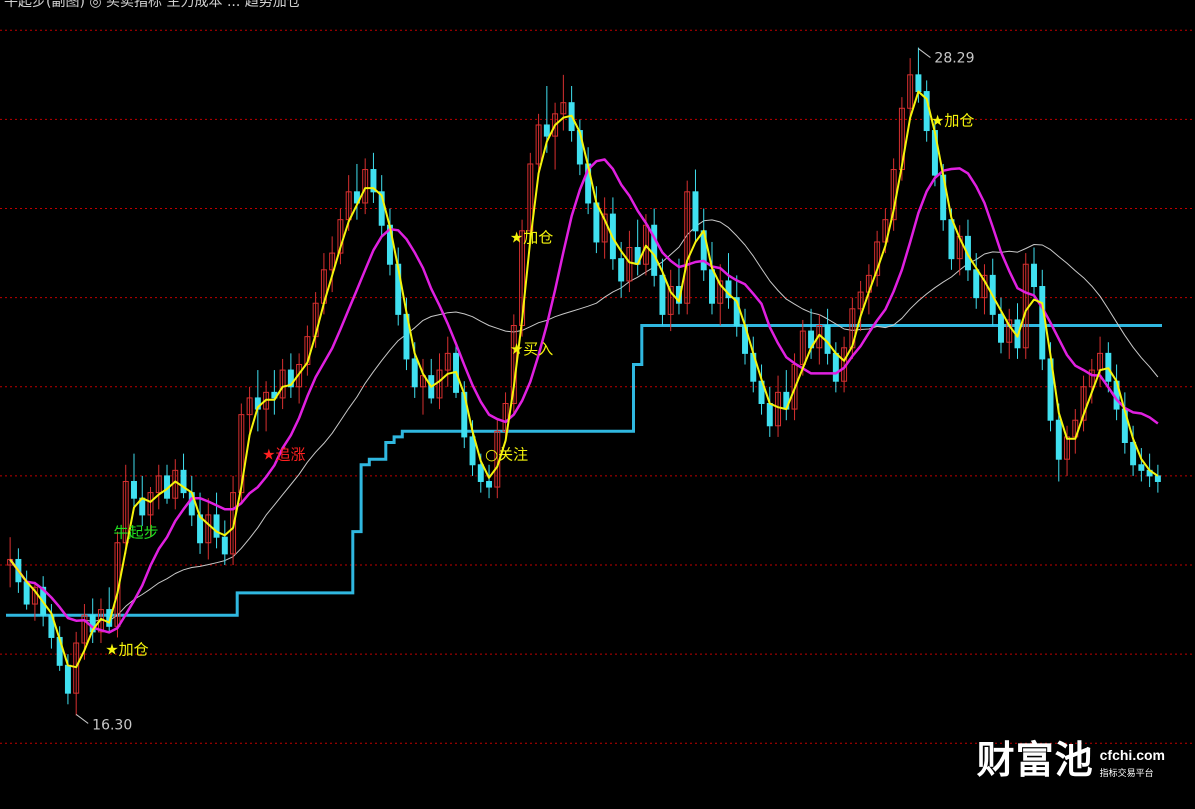  Describe the element at coordinates (112, 725) in the screenshot. I see `low-price-label: 16.30` at that location.